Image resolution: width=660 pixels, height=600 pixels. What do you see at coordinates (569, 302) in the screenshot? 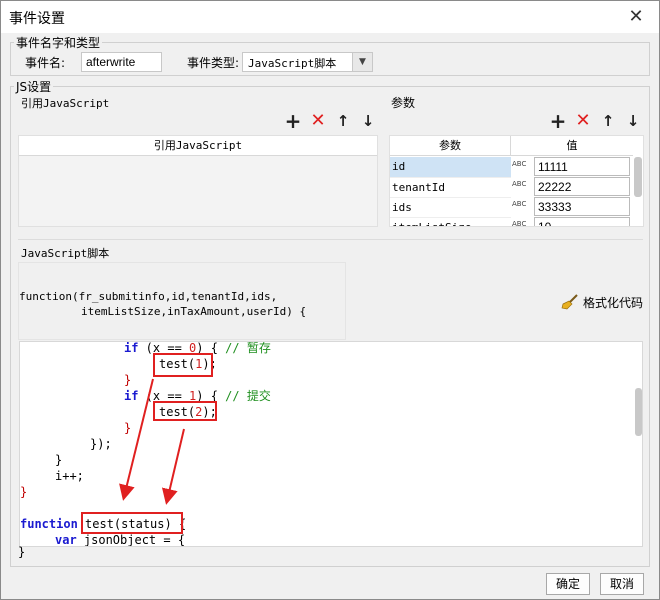
I see `broom-icon` at bounding box center [569, 302].